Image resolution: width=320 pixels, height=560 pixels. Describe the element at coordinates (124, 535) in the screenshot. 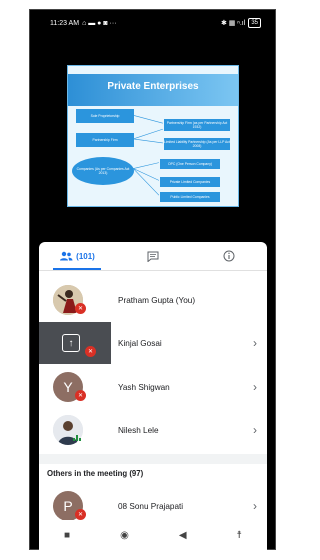

I see `home-button: ◉` at that location.